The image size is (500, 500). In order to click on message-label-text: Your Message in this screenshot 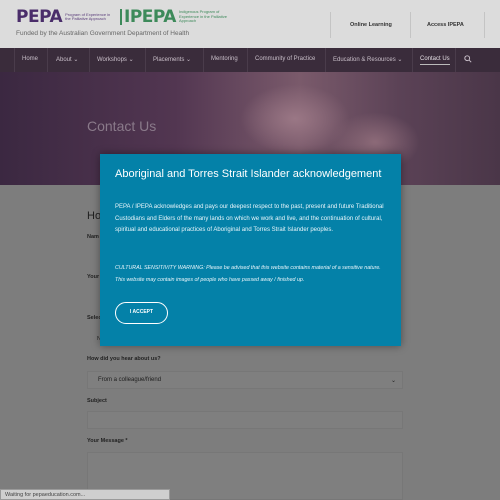, I will do `click(105, 441)`.